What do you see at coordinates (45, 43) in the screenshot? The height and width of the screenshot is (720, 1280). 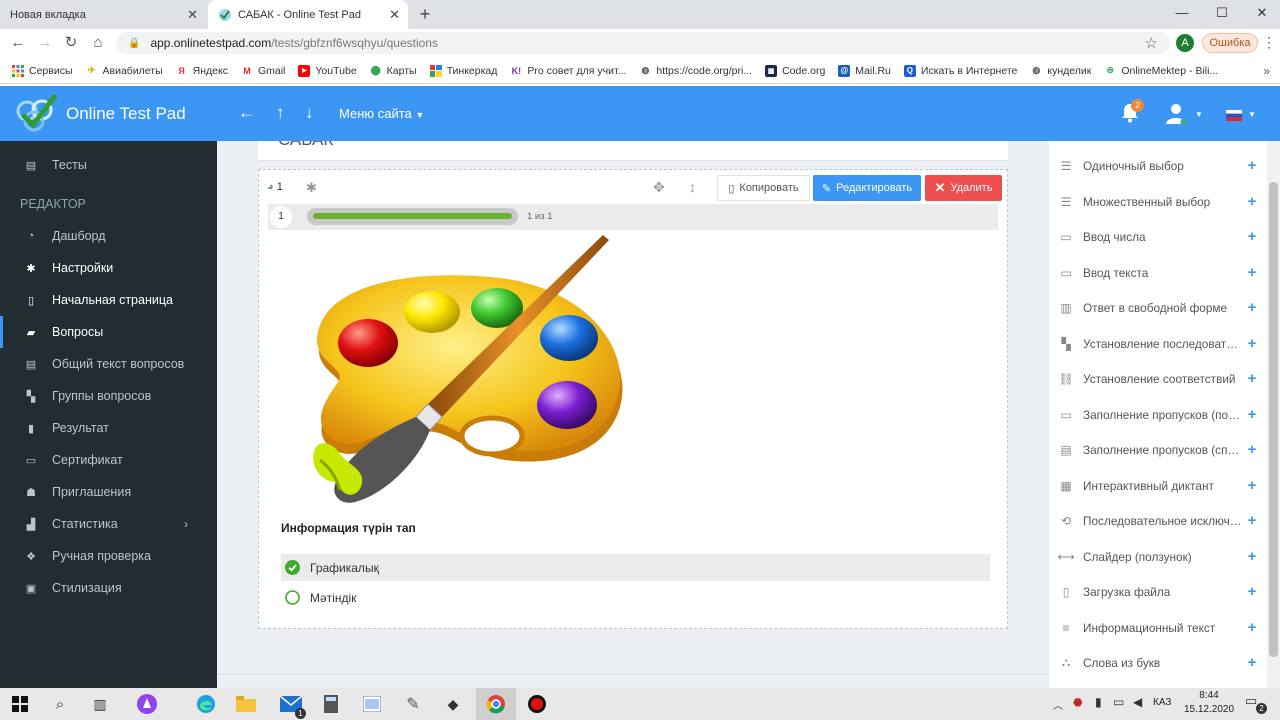 I see `forward-icon: →` at bounding box center [45, 43].